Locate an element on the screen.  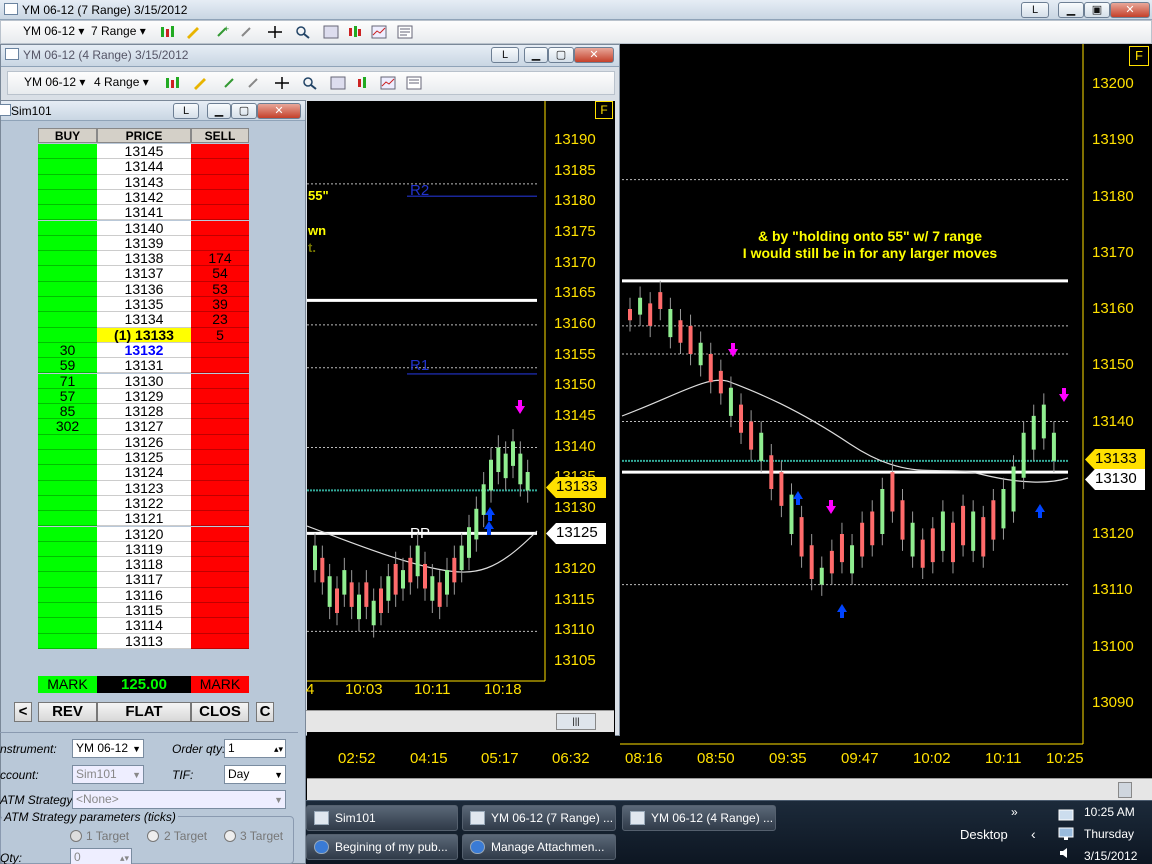
dom-titlebar: Sim101 L ▁ ▢ ✕ is located at coordinates (152, 111).